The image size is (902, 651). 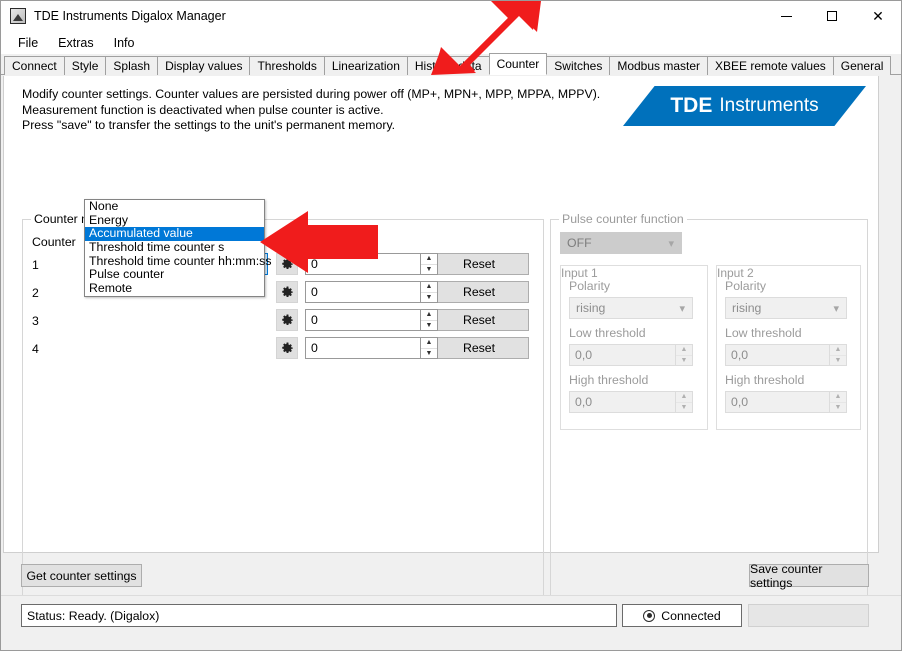 I want to click on counter-row-index-2: 2, so click(x=35, y=293).